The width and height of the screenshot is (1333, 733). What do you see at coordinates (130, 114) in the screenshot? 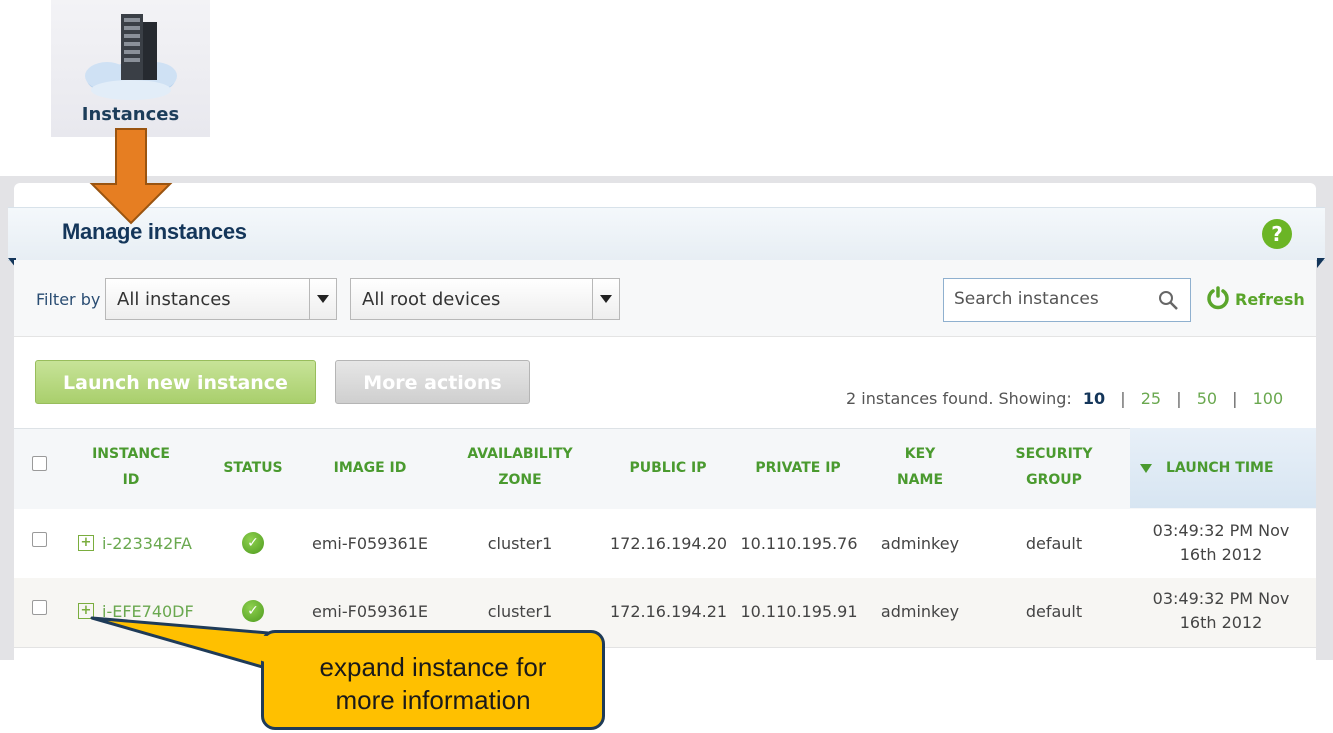
I see `launcher-label: Instances` at bounding box center [130, 114].